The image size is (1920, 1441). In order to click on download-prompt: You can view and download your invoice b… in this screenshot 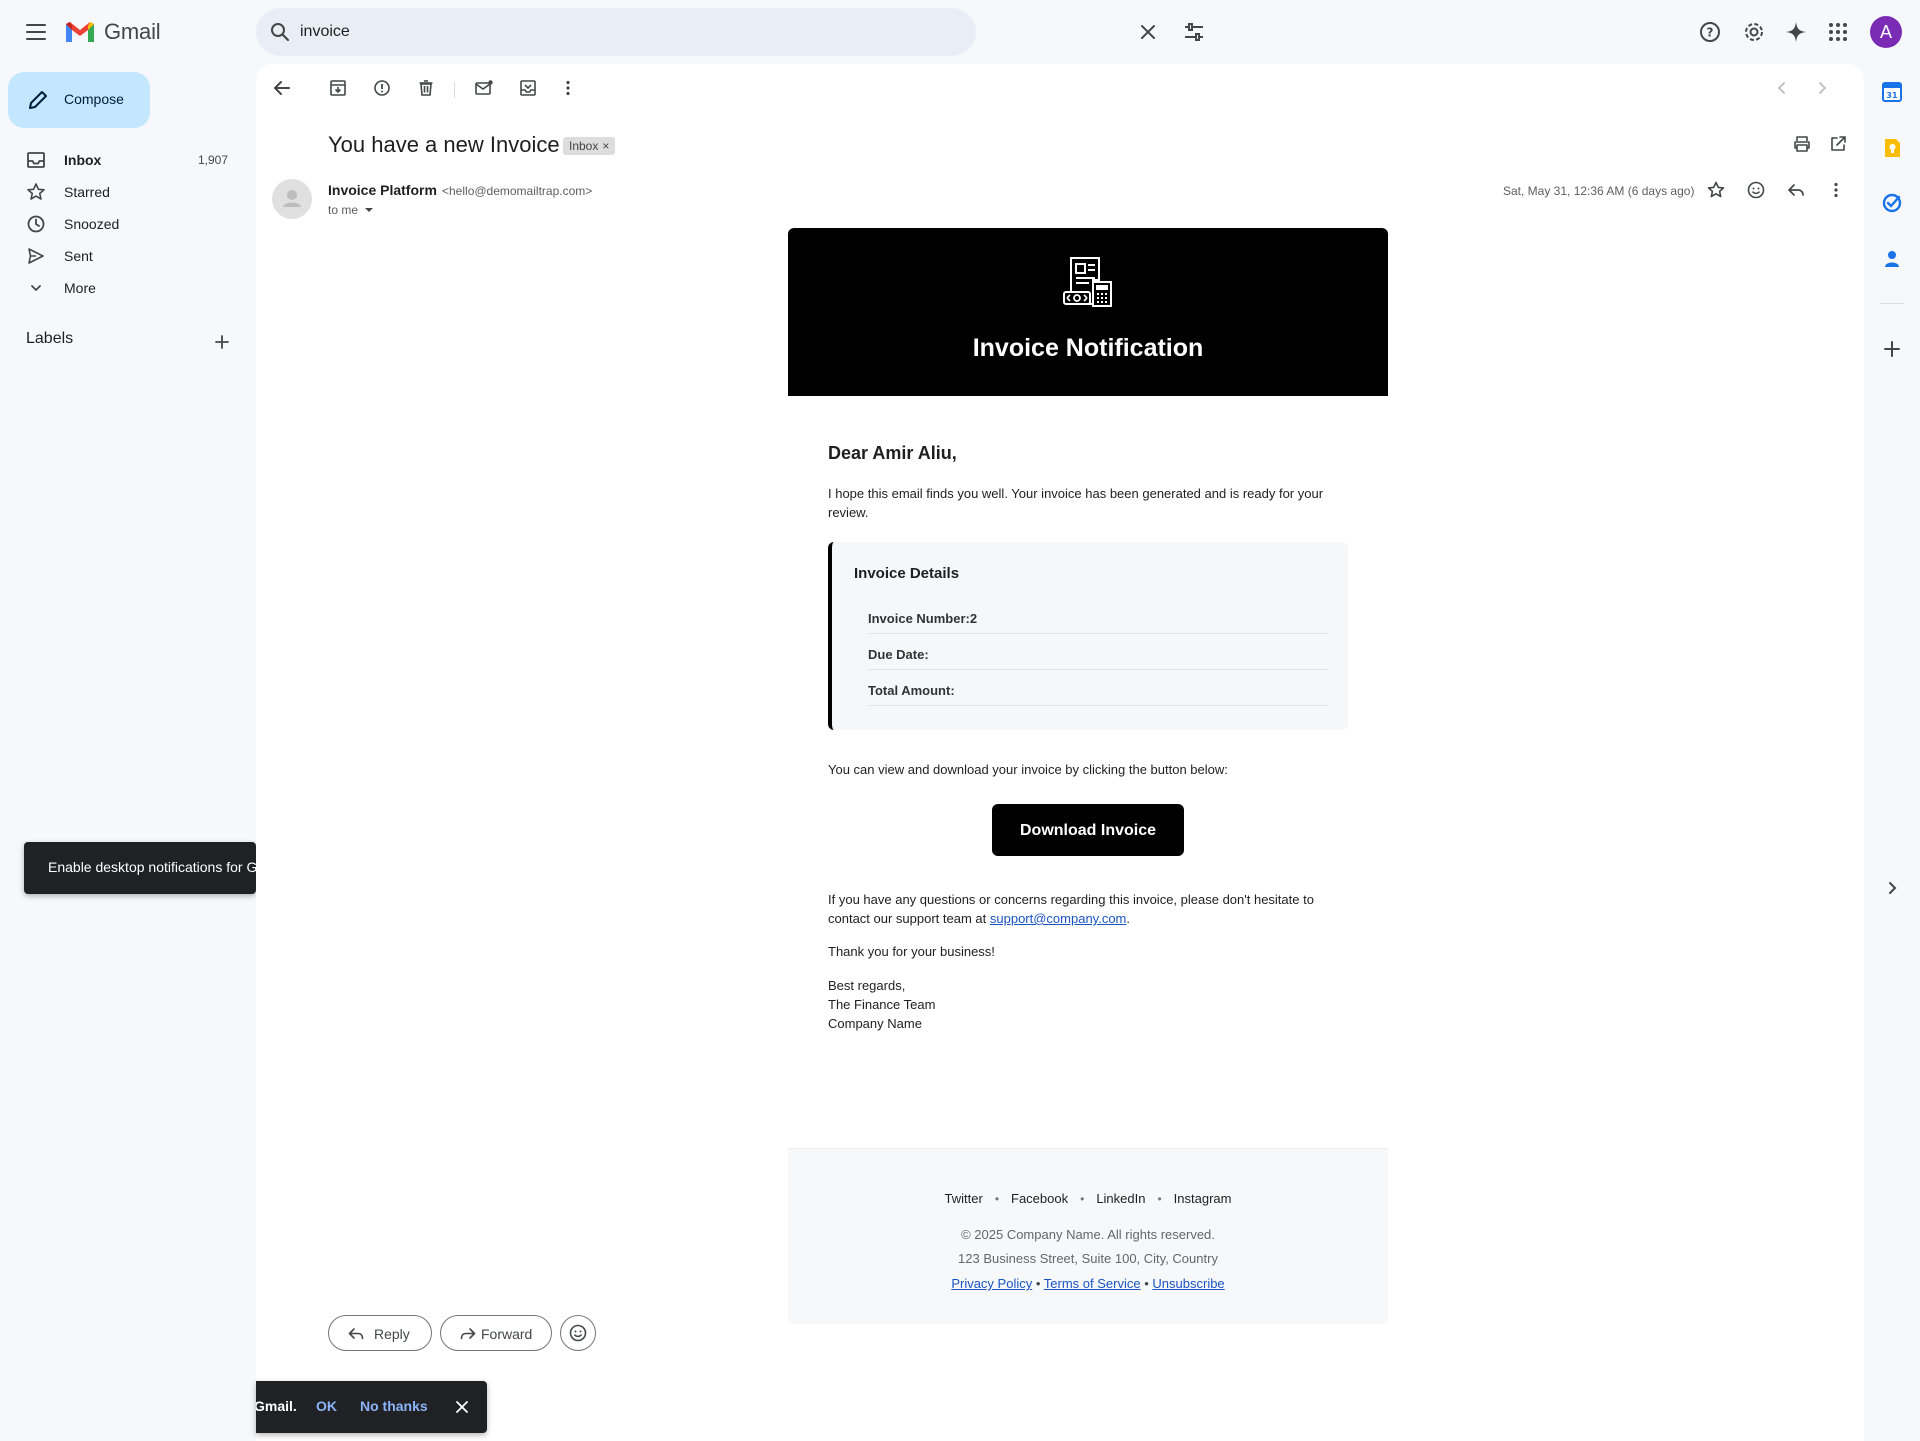, I will do `click(1028, 769)`.